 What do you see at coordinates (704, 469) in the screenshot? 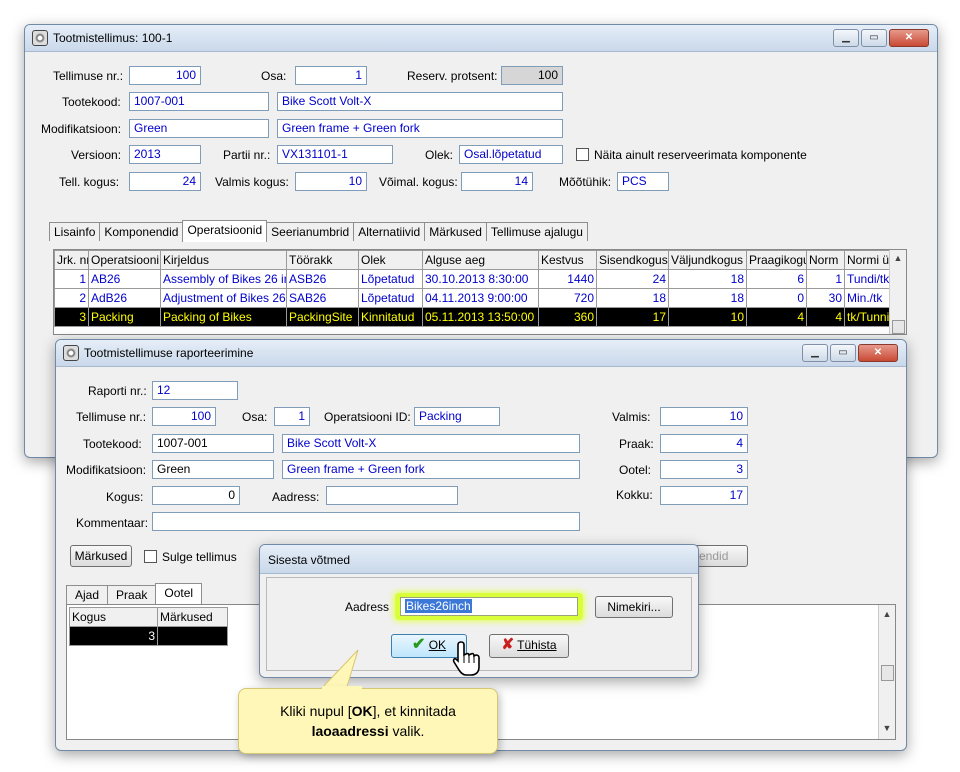
I see `waiting-field: 3` at bounding box center [704, 469].